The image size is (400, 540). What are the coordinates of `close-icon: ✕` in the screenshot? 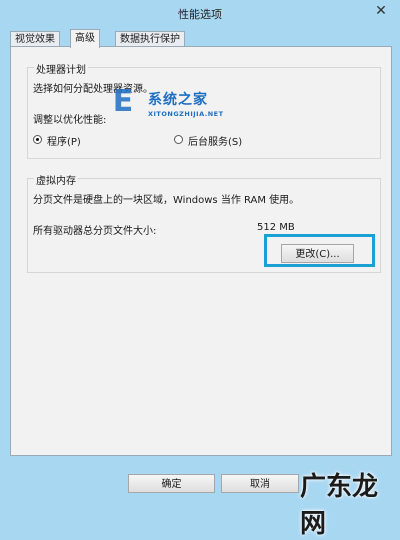 It's located at (381, 11).